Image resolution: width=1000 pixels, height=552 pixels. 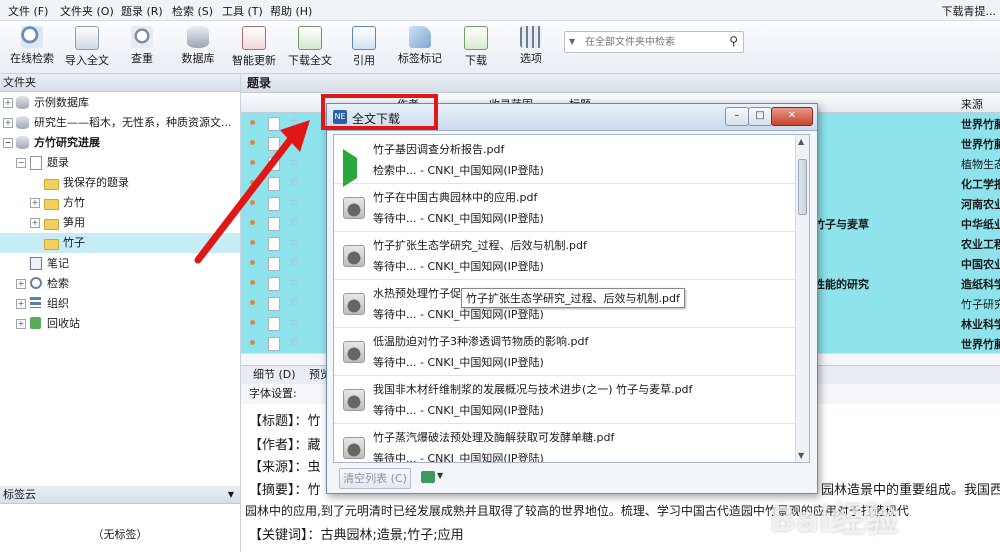 What do you see at coordinates (428, 477) in the screenshot?
I see `tool-icon` at bounding box center [428, 477].